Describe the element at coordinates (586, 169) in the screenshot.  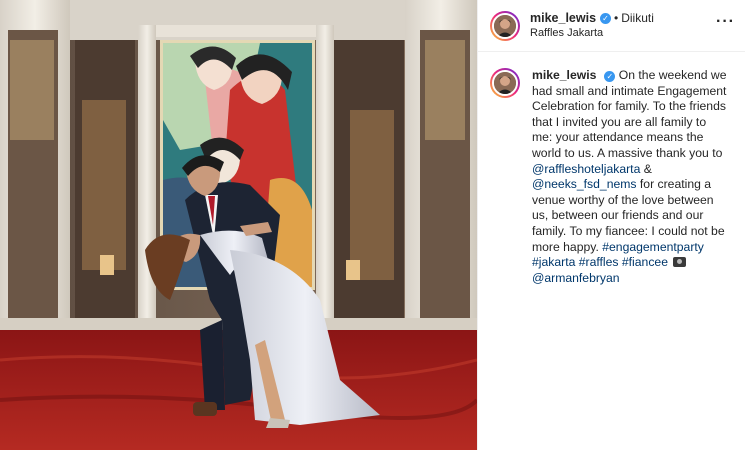
I see `mention-raffleshoteljakarta: @raffleshoteljakarta` at that location.